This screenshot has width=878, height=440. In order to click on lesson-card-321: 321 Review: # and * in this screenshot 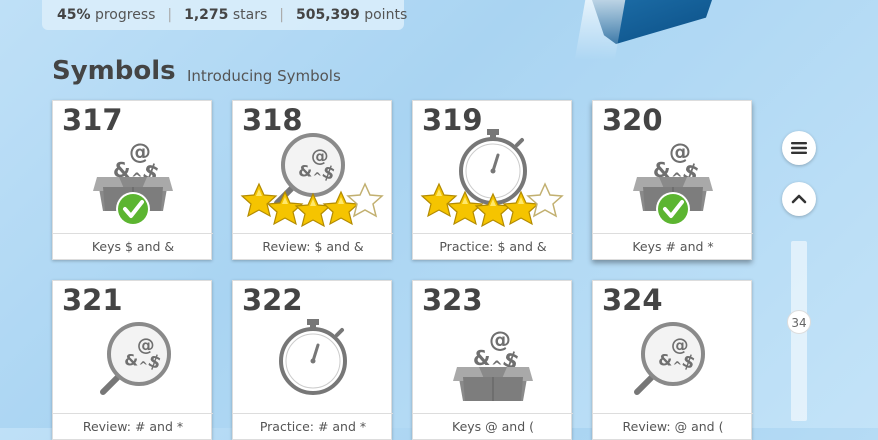, I will do `click(132, 360)`.